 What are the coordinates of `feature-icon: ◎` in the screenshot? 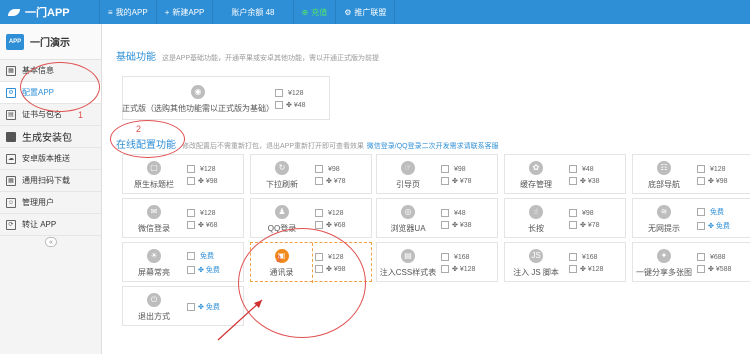 It's located at (408, 211).